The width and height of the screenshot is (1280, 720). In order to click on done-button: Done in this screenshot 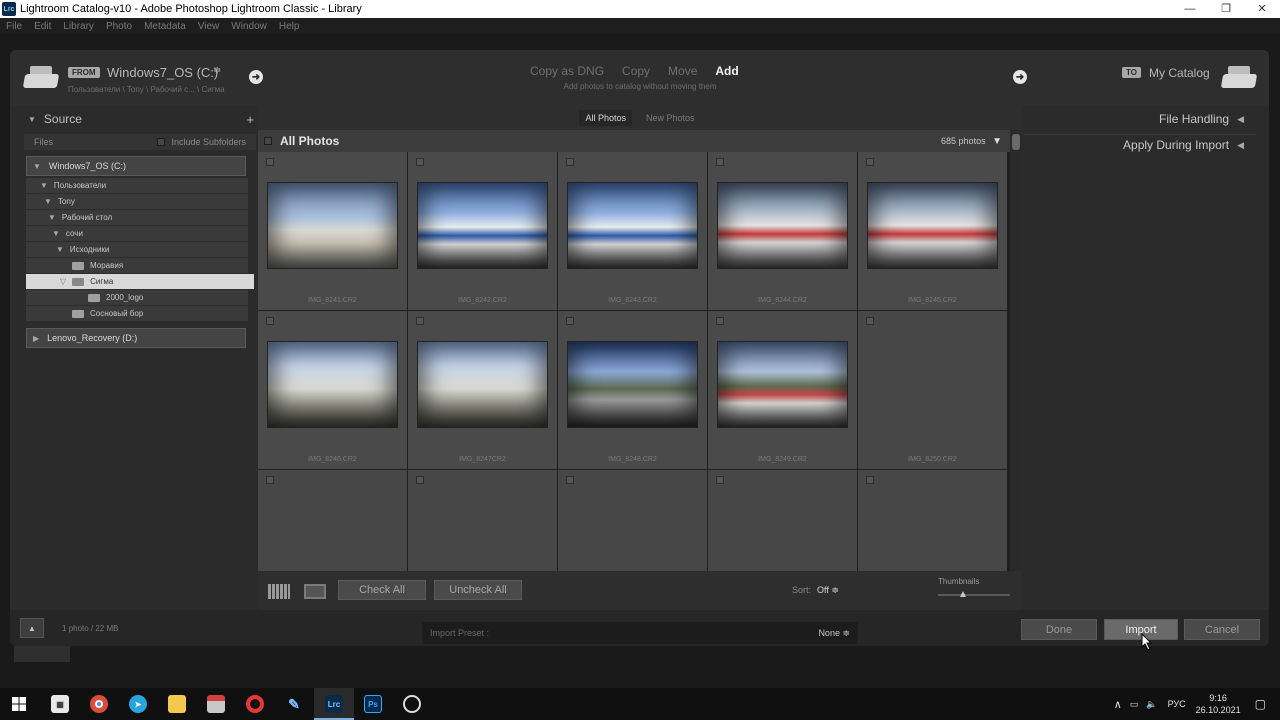, I will do `click(1059, 629)`.